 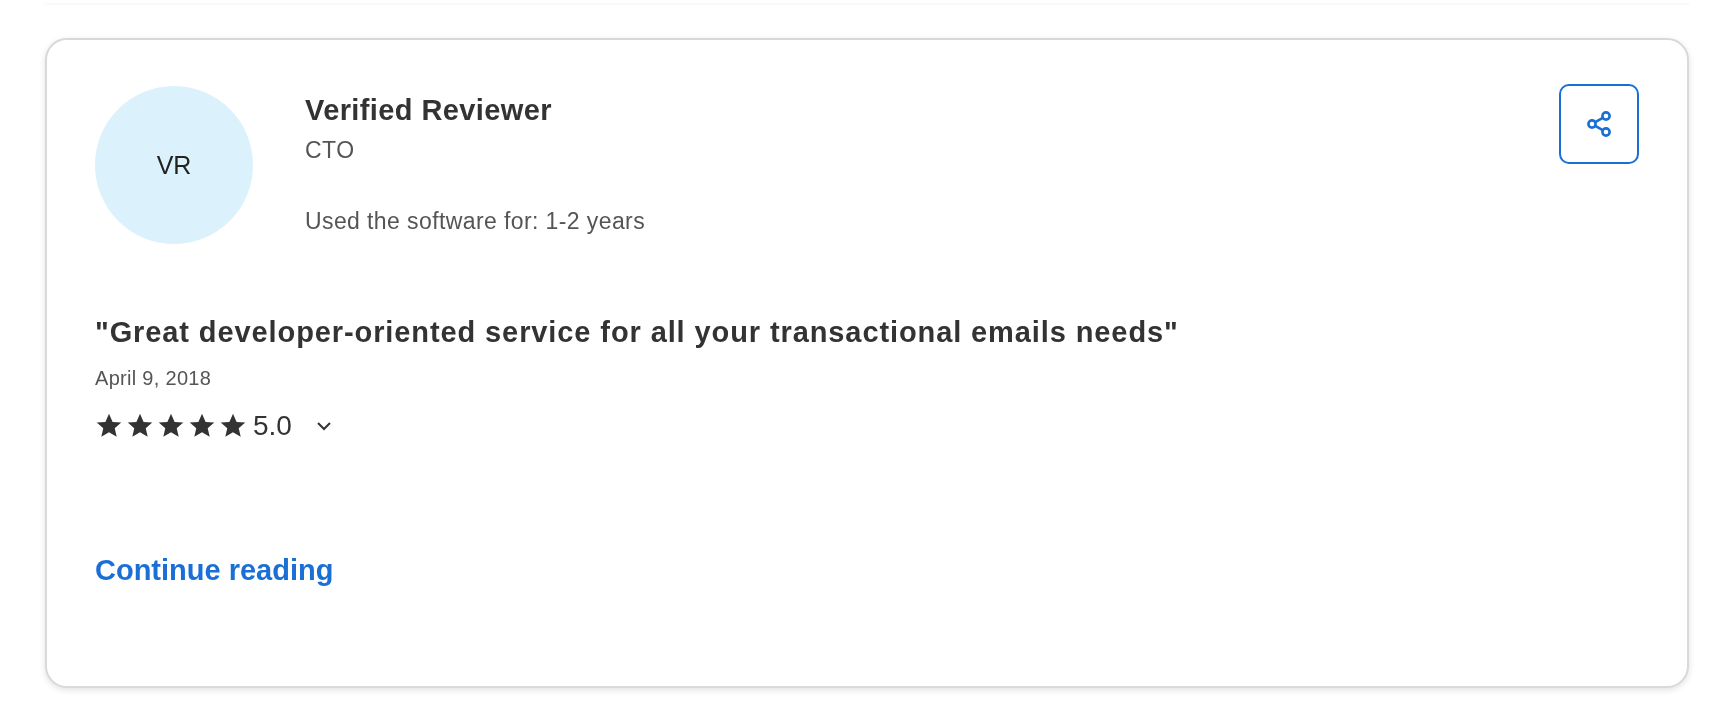 What do you see at coordinates (429, 110) in the screenshot?
I see `reviewer-name: Verified Reviewer` at bounding box center [429, 110].